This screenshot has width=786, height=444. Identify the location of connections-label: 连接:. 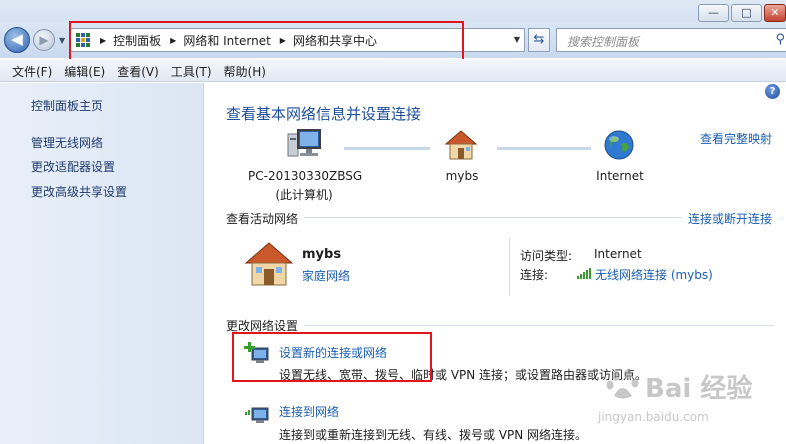
(534, 275).